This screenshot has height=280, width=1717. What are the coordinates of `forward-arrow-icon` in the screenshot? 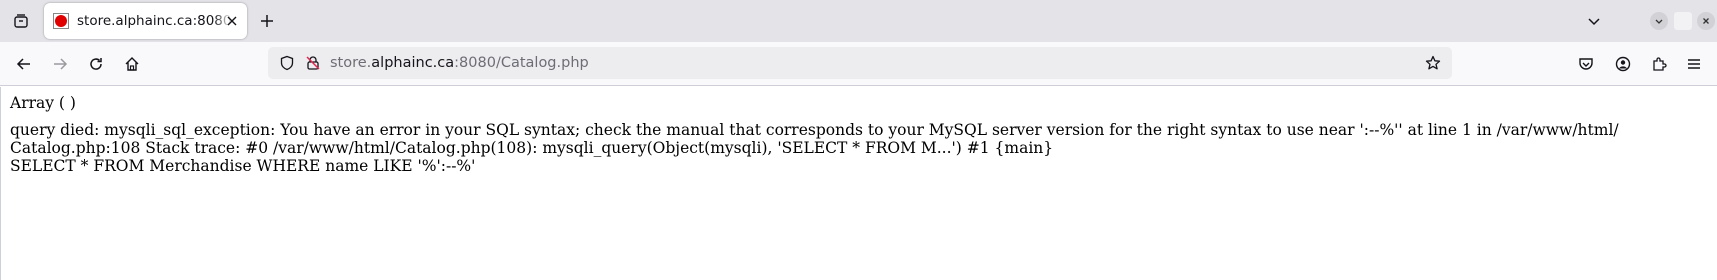 It's located at (60, 64).